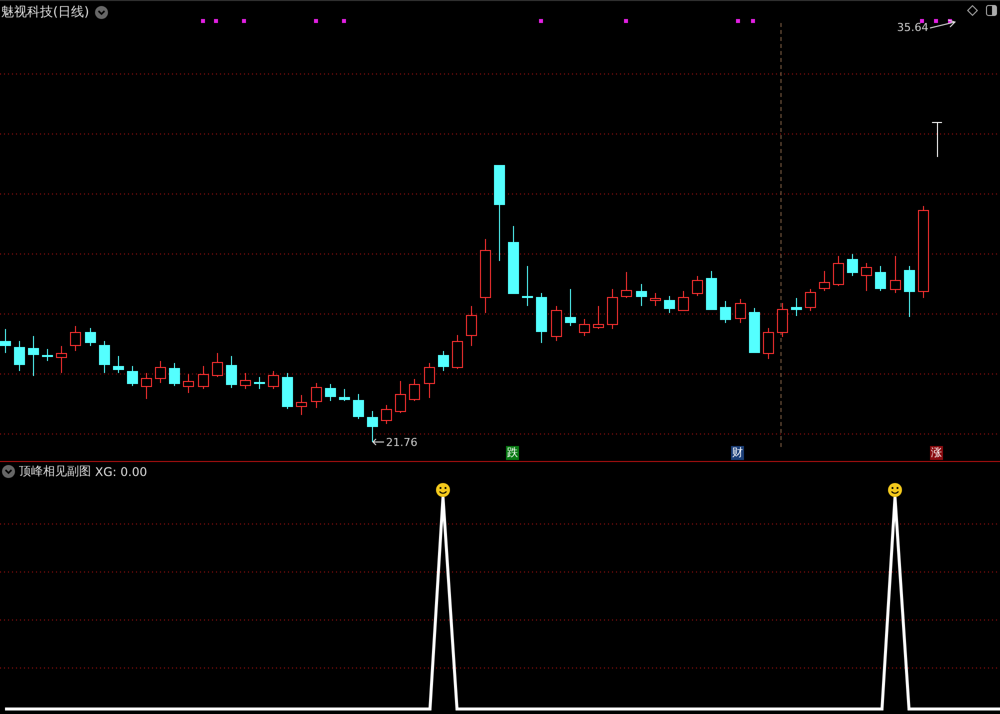  Describe the element at coordinates (936, 453) in the screenshot. I see `event-marker: 涨` at that location.